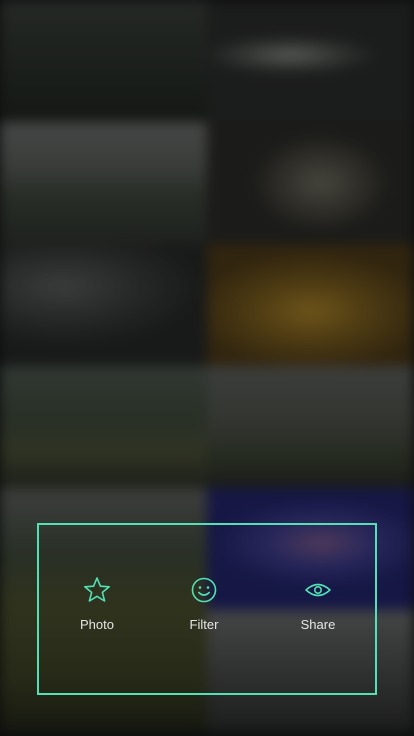 The height and width of the screenshot is (736, 414). What do you see at coordinates (97, 589) in the screenshot?
I see `star-icon` at bounding box center [97, 589].